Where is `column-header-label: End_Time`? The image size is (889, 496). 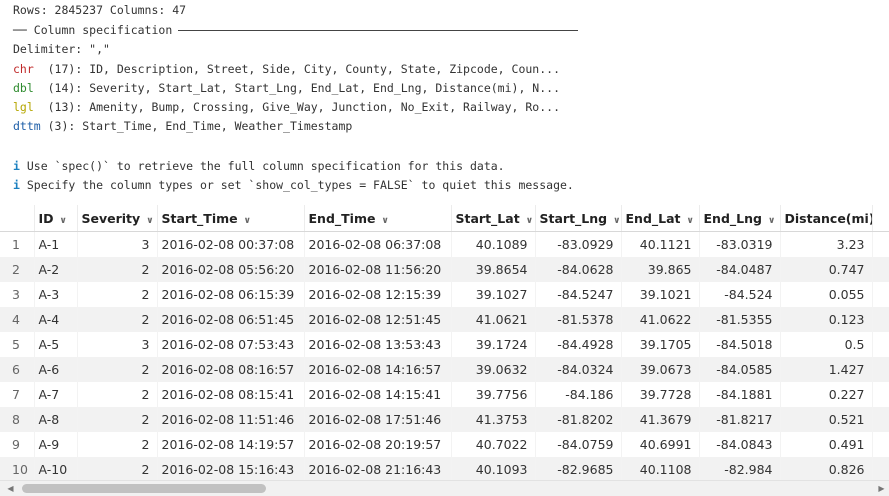 column-header-label: End_Time is located at coordinates (342, 218).